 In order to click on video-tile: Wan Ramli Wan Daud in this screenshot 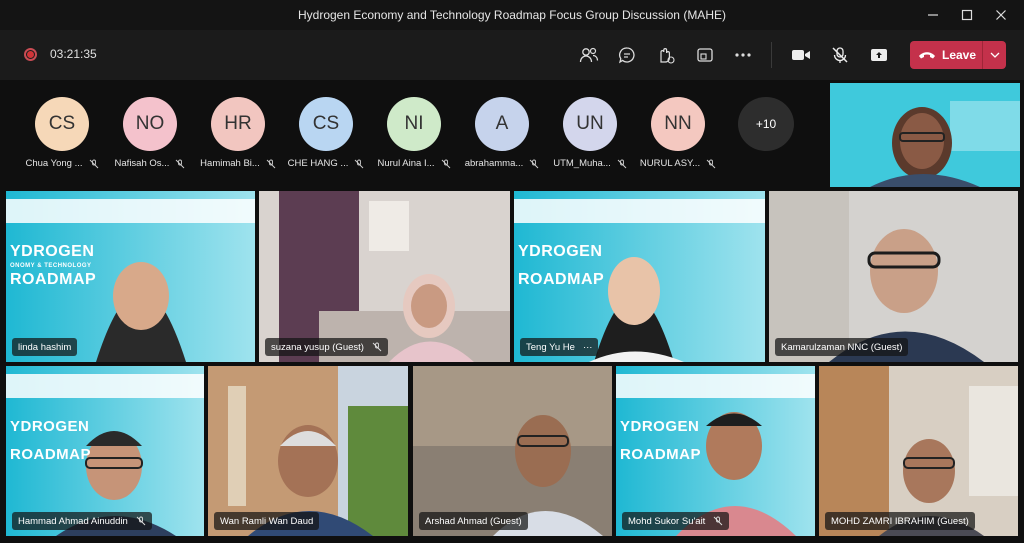, I will do `click(308, 451)`.